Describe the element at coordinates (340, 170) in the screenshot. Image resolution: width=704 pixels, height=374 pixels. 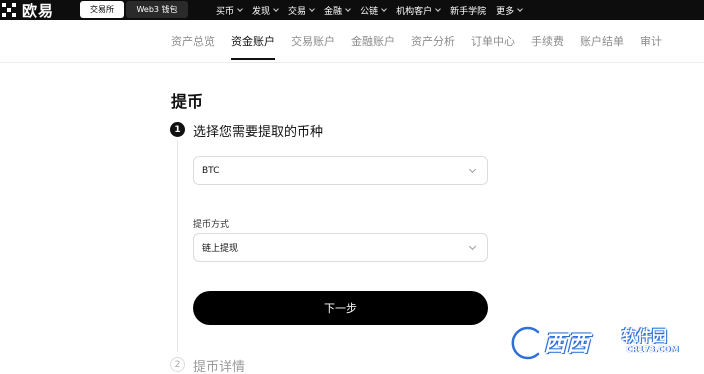
I see `coin-select: BTC` at that location.